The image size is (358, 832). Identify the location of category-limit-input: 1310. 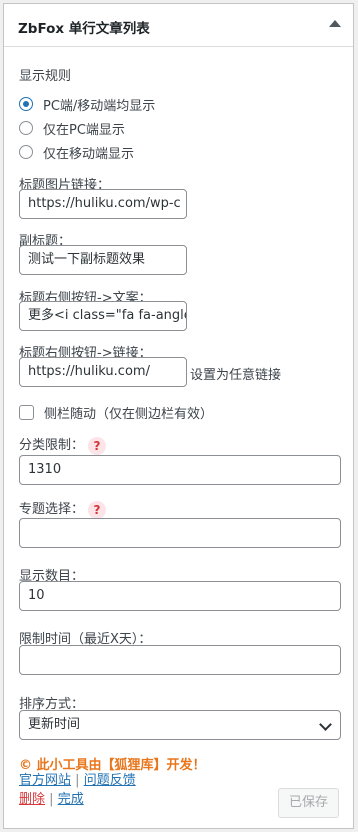
(180, 470).